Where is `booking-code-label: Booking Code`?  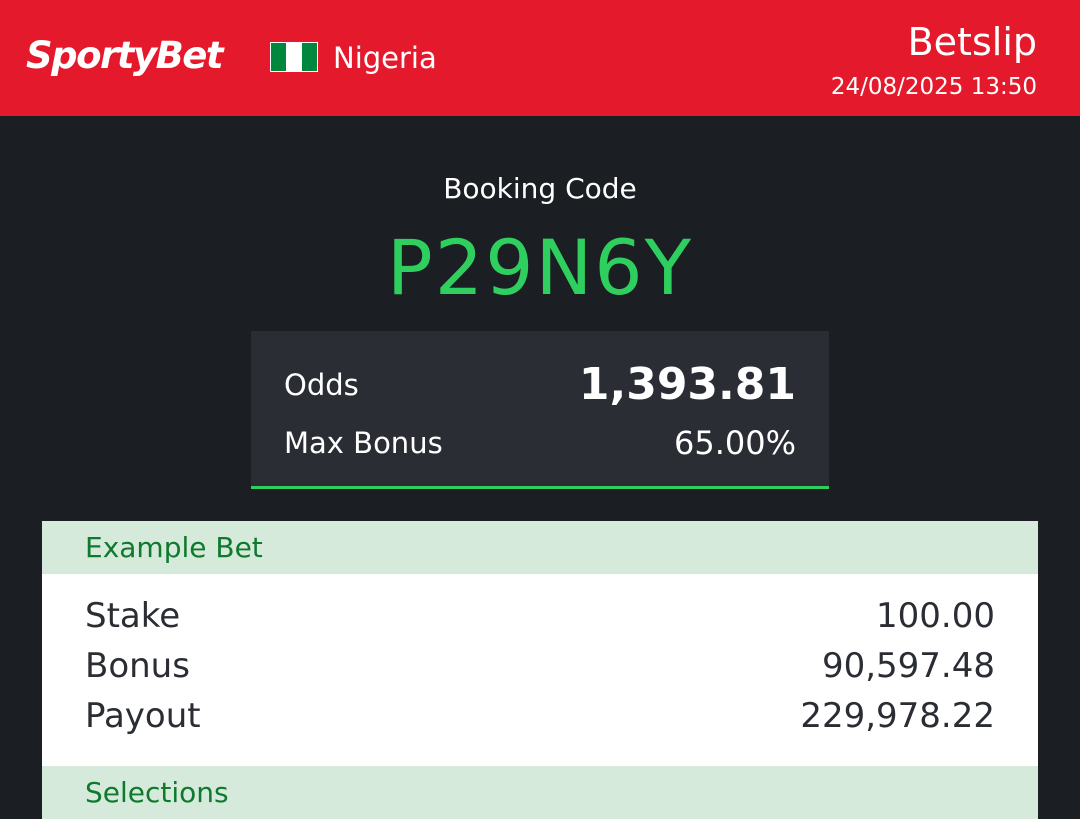 booking-code-label: Booking Code is located at coordinates (540, 188).